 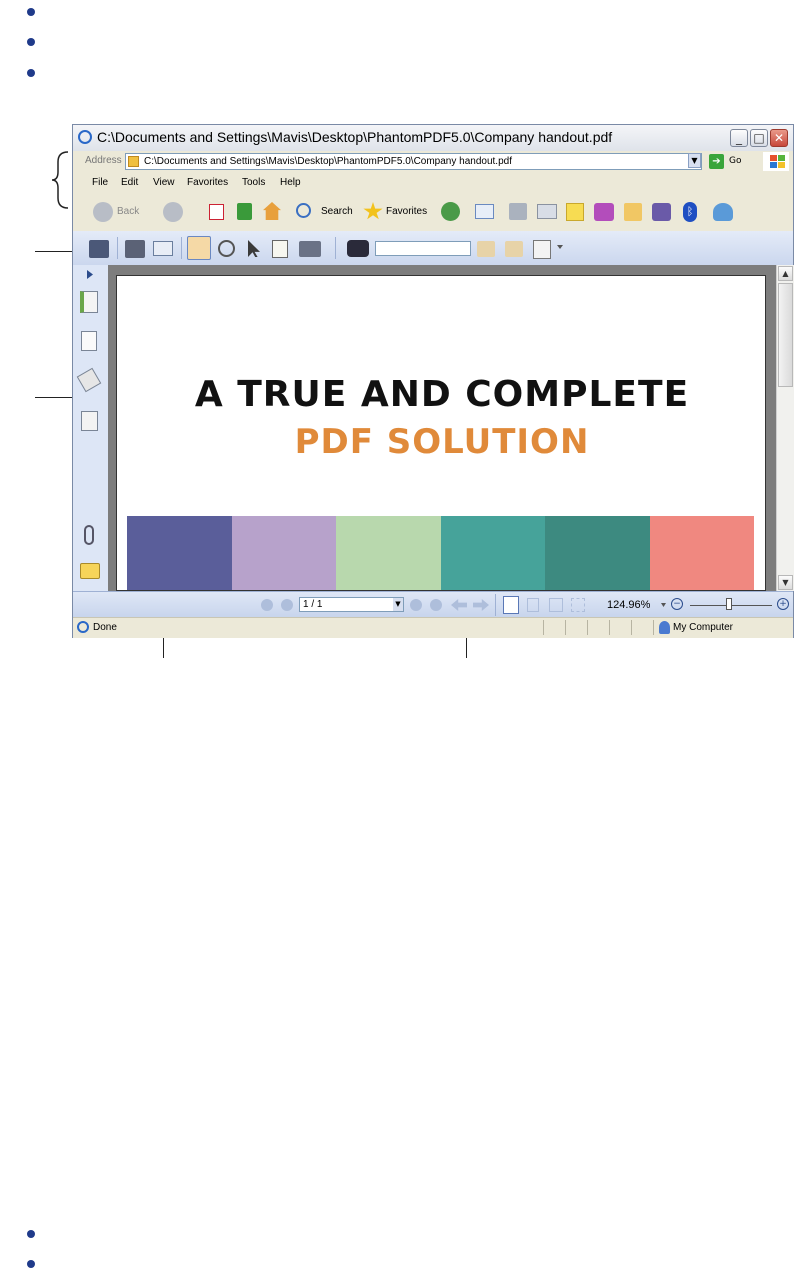 I want to click on page-number-input: 1 / 1, so click(x=351, y=604).